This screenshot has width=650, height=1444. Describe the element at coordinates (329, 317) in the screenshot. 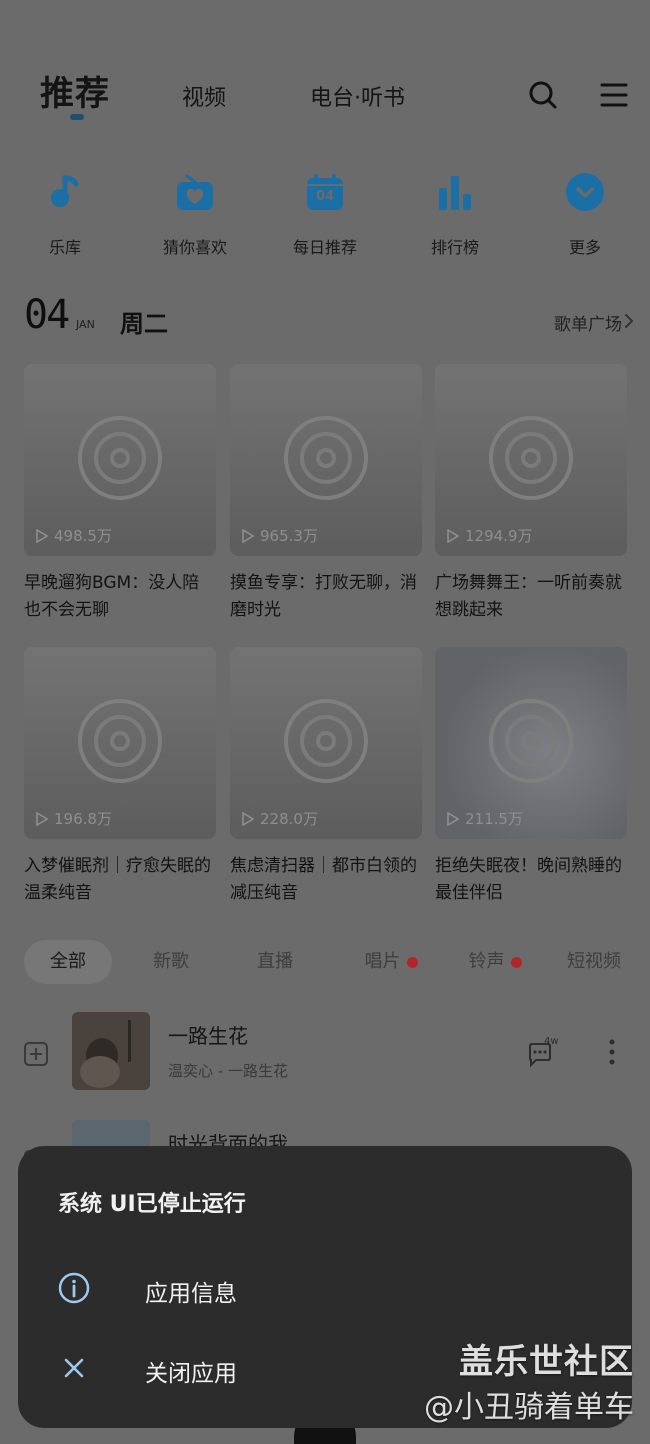

I see `date-header: 04 JAN 周二 歌单广场` at that location.